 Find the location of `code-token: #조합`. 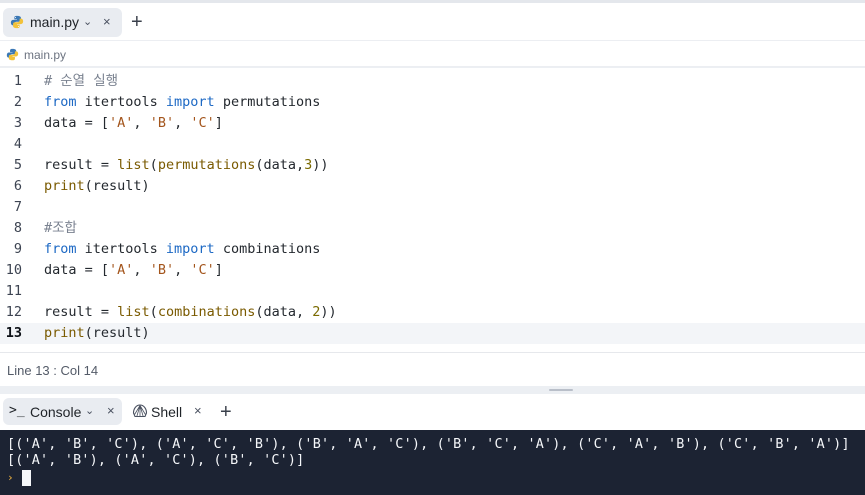

code-token: #조합 is located at coordinates (60, 228).